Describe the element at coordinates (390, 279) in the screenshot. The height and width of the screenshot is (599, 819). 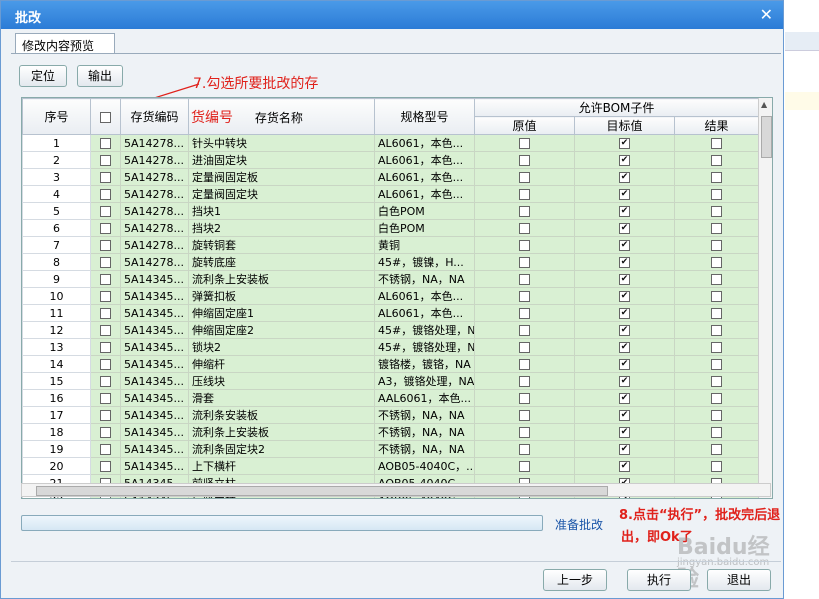
I see `table-row: 9 5A14345... 流利条上安装板 不锈钢，NA，NA` at that location.